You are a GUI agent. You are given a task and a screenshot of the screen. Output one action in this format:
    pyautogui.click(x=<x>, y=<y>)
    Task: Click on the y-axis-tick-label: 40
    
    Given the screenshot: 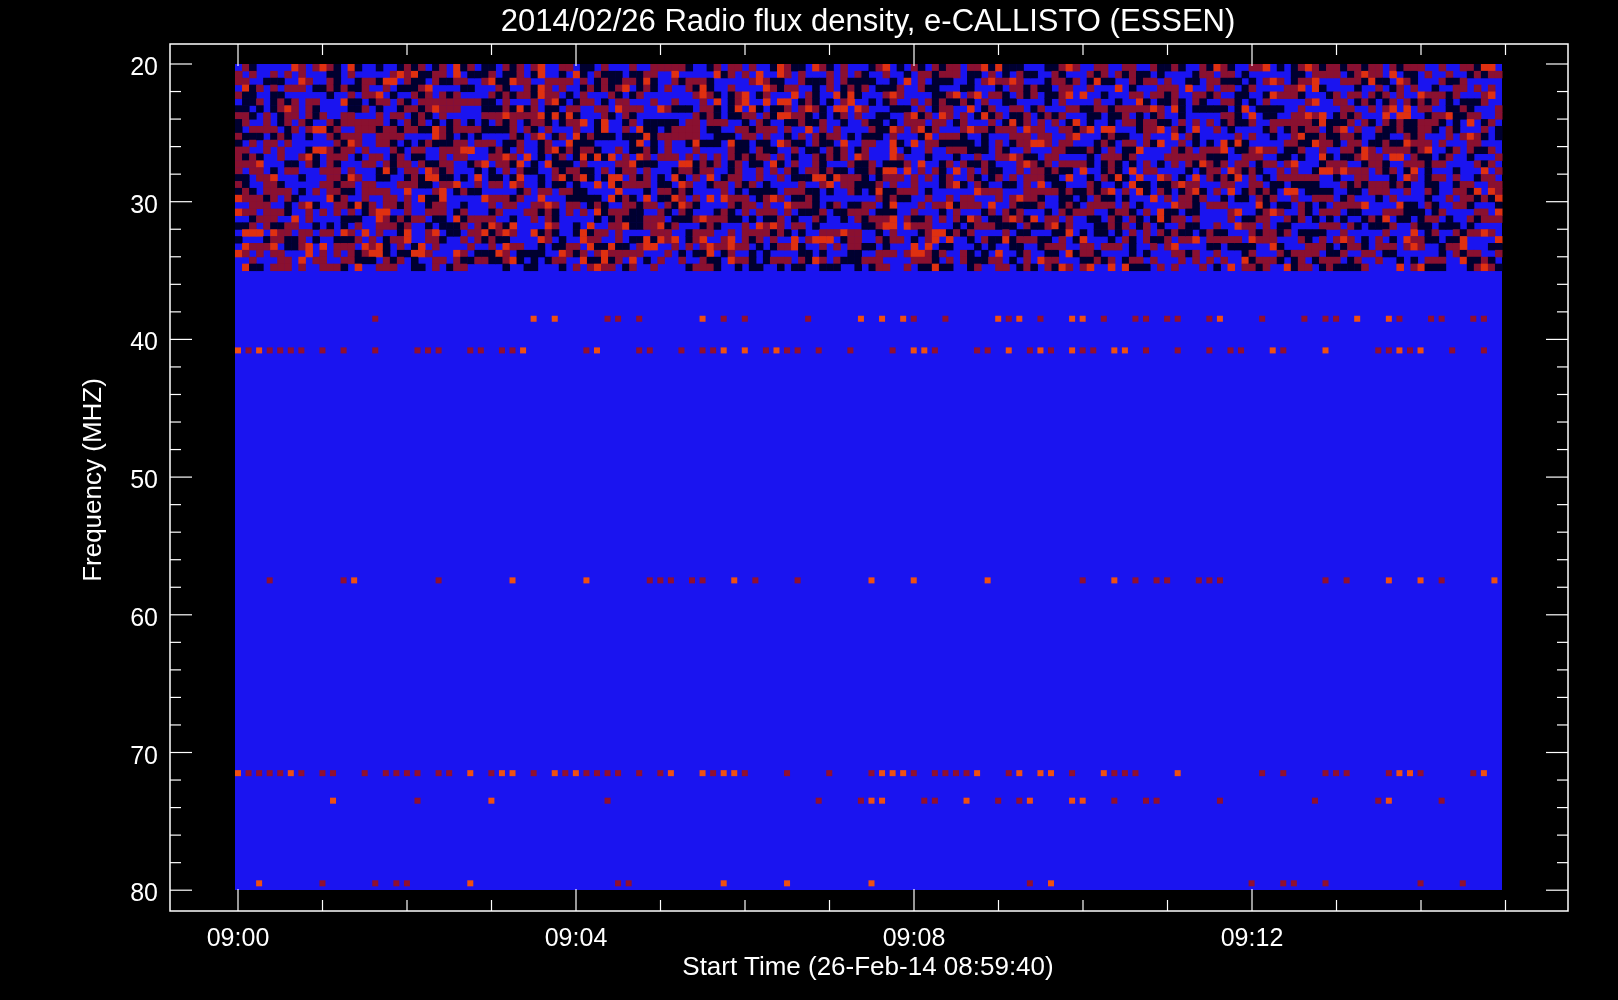 What is the action you would take?
    pyautogui.click(x=144, y=341)
    